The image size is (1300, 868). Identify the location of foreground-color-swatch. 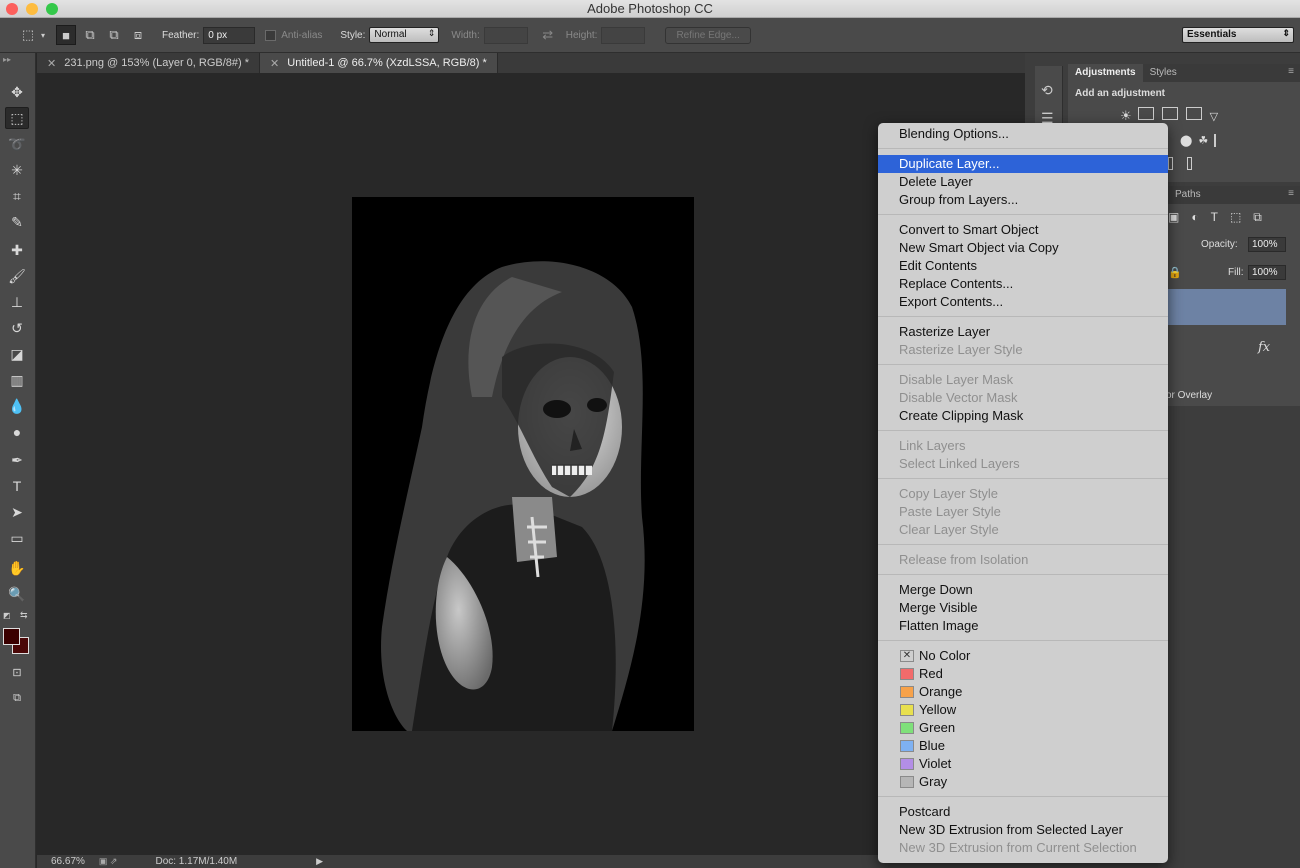
(11, 636).